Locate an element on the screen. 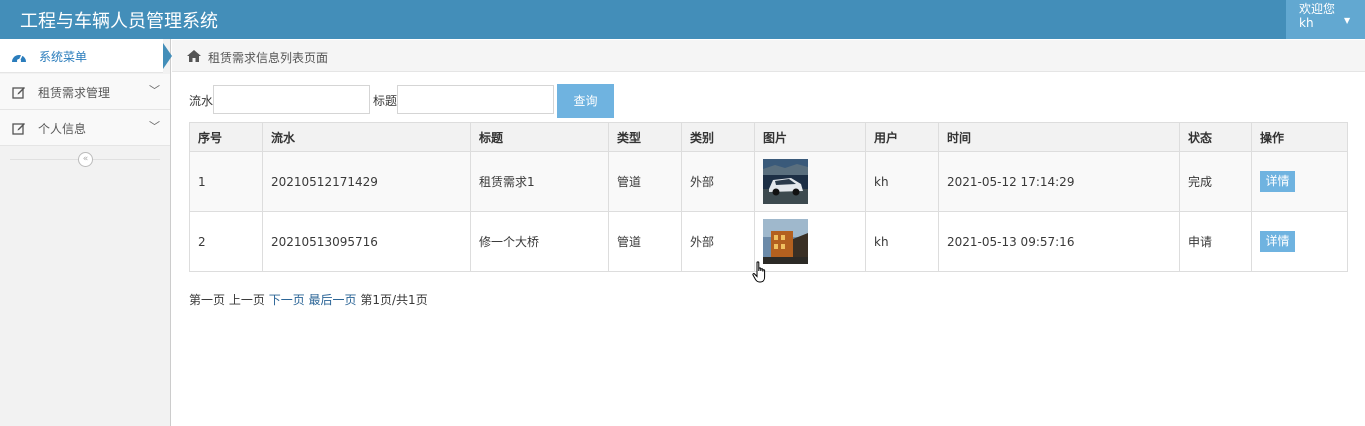  table-header-row: 序号 流水 标题 类型 类别 图片 用户 时间 状态 操作 is located at coordinates (768, 137).